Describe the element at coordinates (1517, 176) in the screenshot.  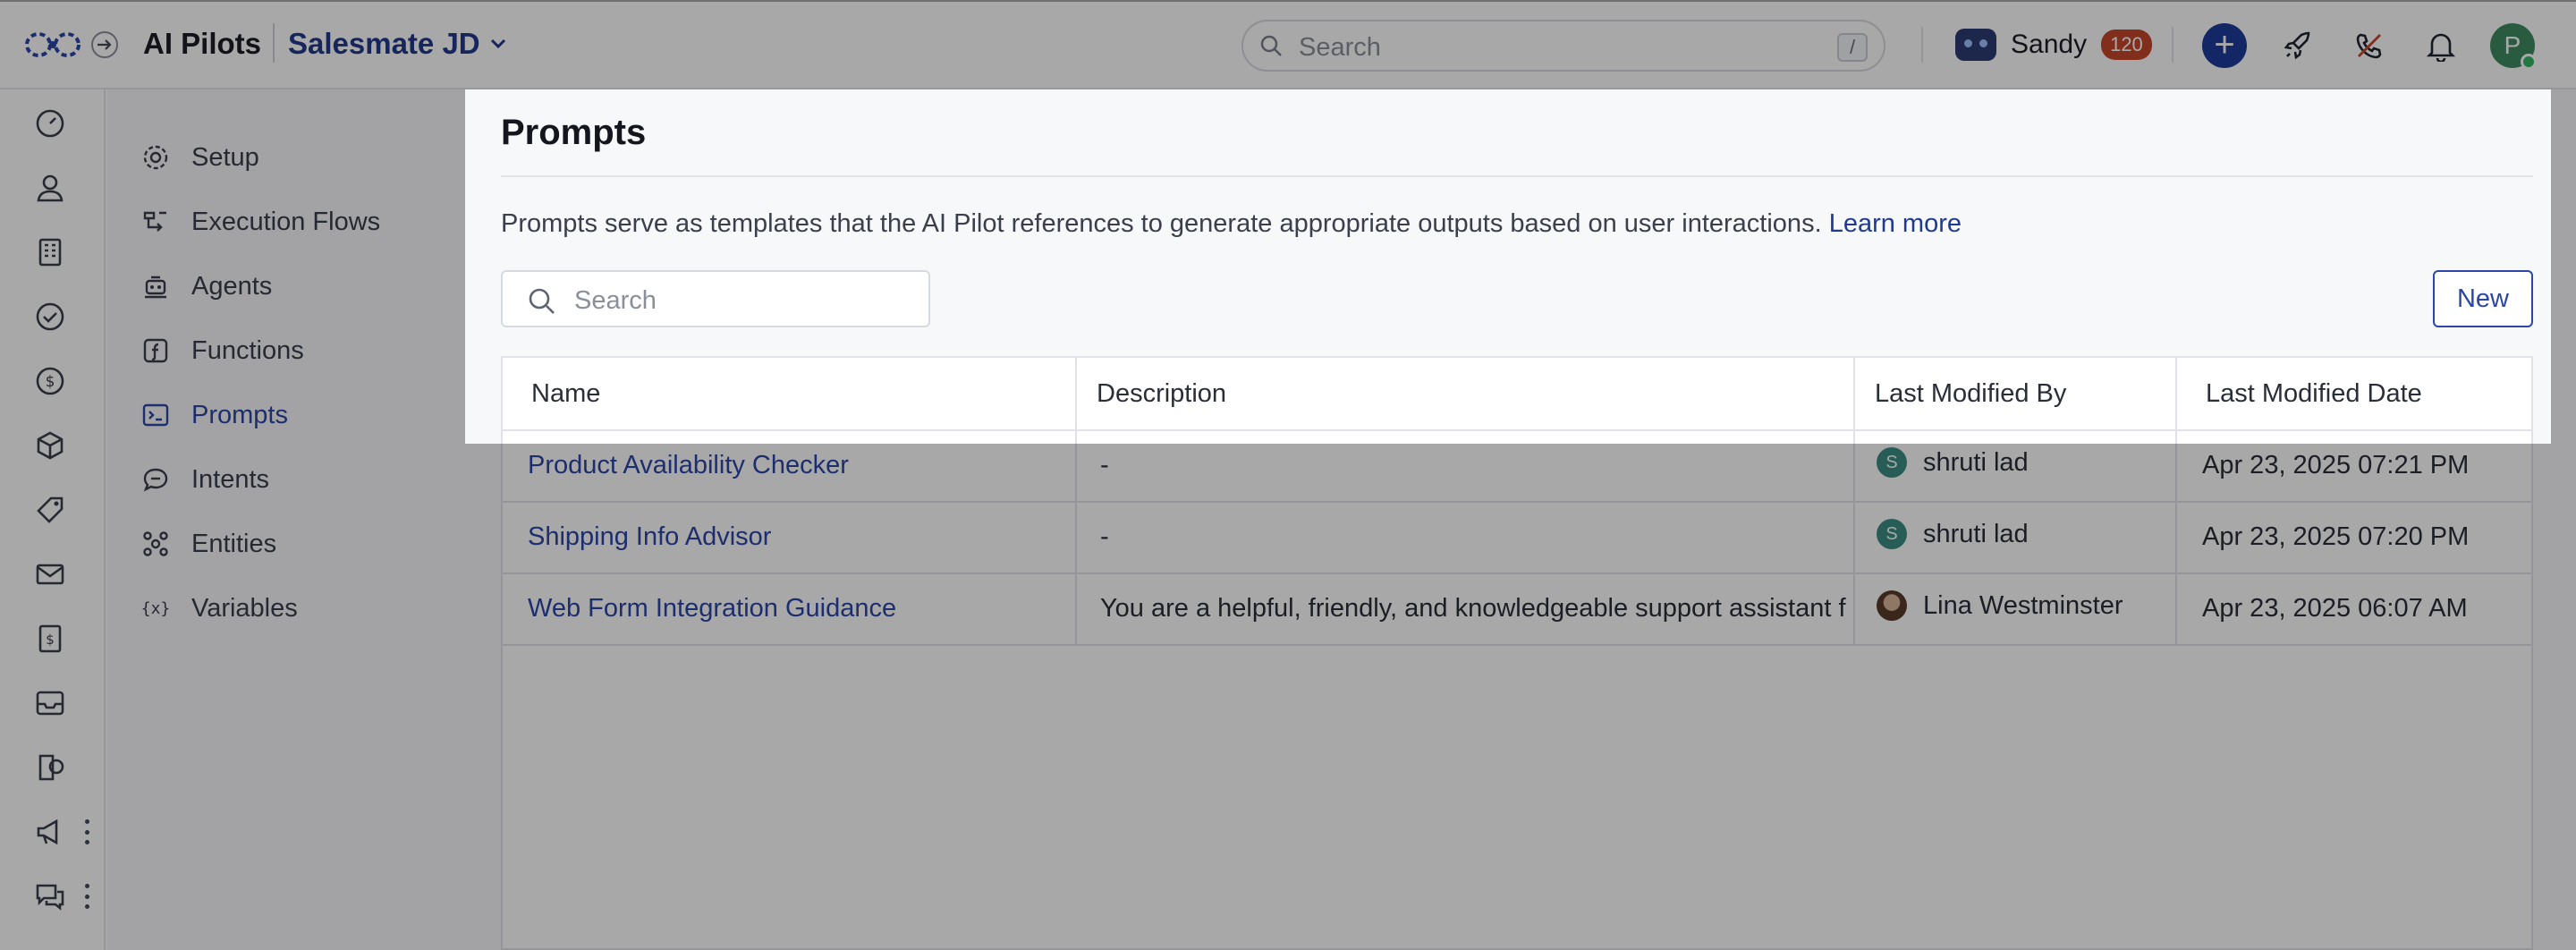
I see `title-divider` at that location.